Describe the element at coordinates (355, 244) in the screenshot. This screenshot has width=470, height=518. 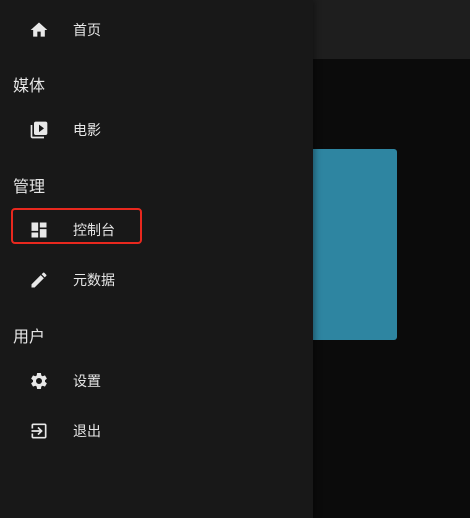
I see `media-card` at that location.